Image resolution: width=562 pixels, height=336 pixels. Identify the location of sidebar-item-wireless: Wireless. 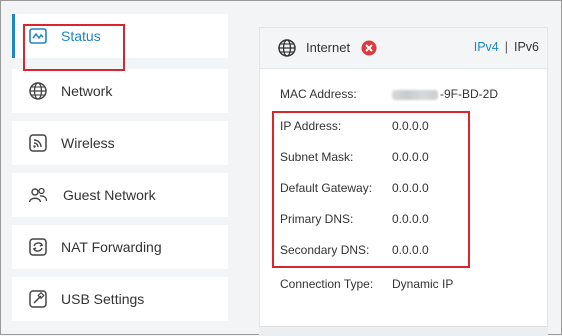
(120, 143).